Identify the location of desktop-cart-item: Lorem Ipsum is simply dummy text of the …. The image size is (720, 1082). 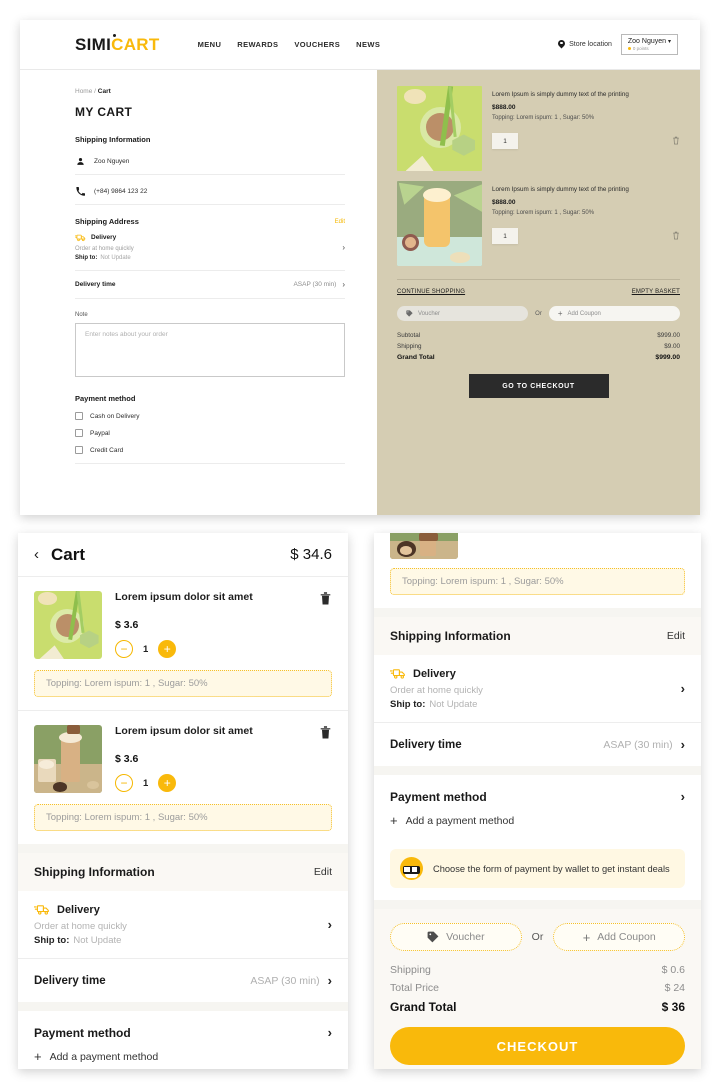
(538, 228).